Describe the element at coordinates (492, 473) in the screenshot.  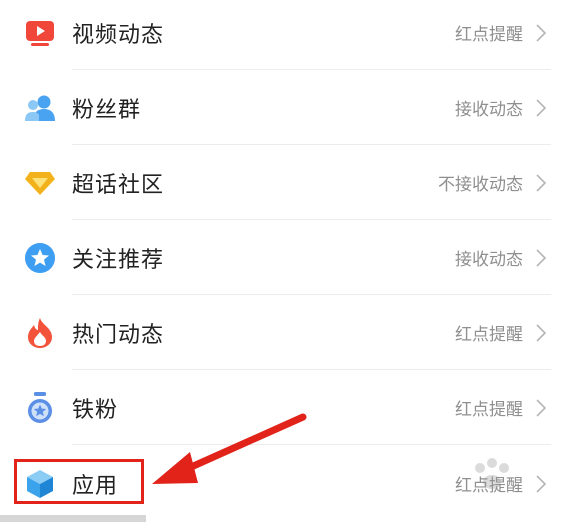
I see `watermark-paw-icon` at that location.